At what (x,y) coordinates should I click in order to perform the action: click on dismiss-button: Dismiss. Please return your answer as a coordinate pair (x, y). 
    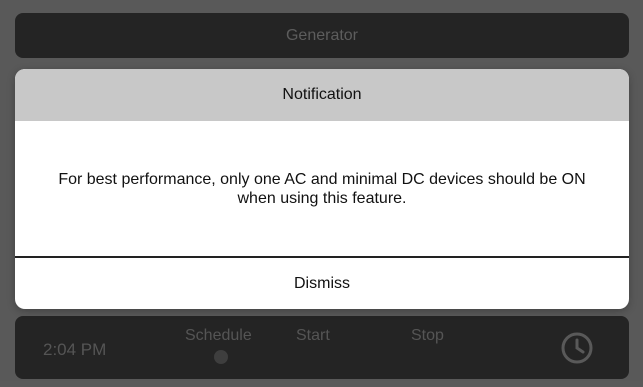
    Looking at the image, I should click on (322, 283).